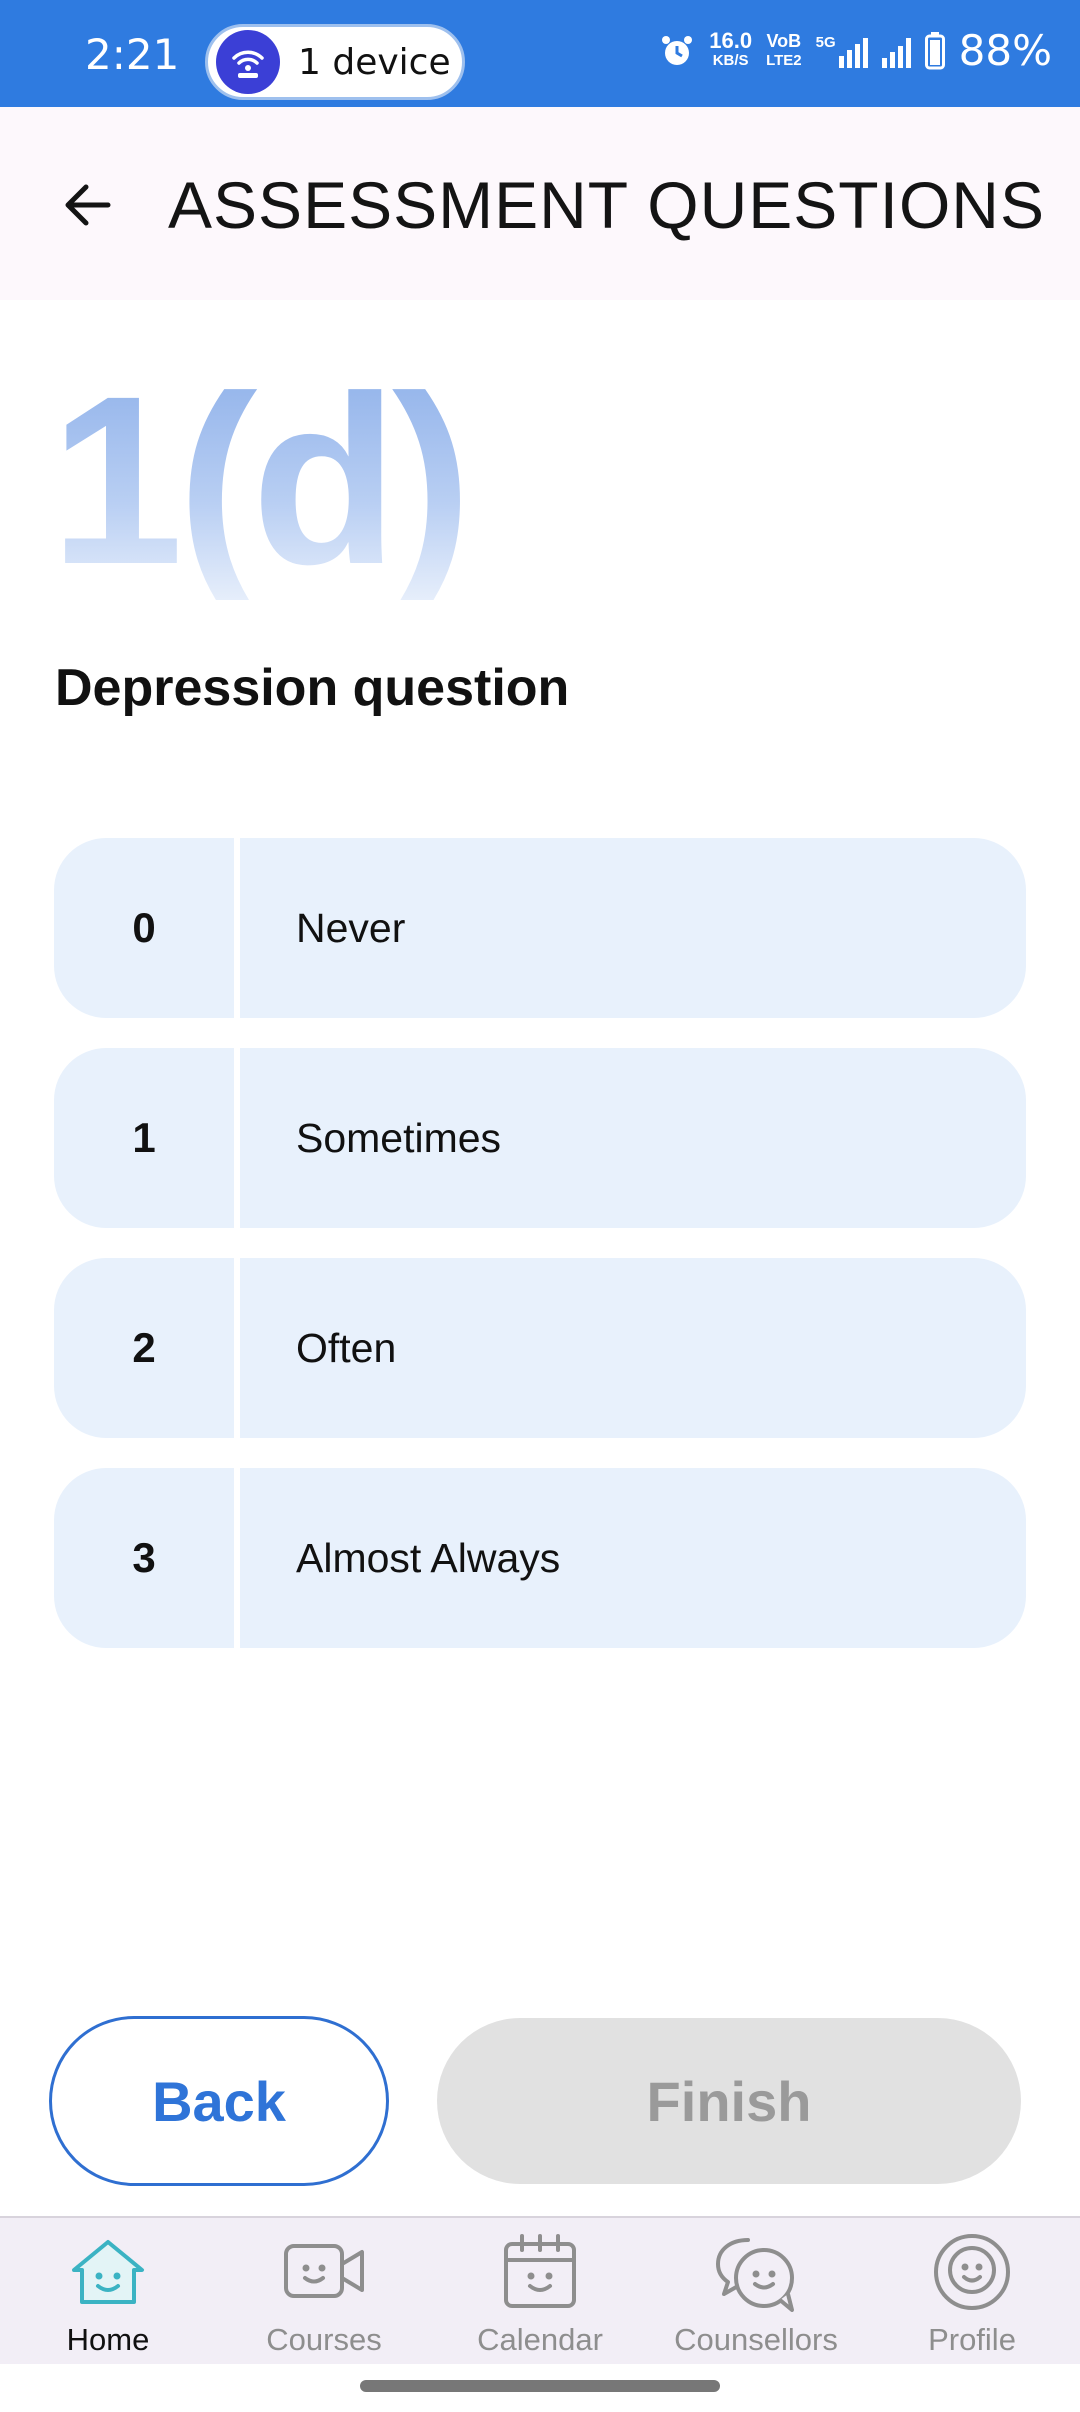 Image resolution: width=1080 pixels, height=2412 pixels. Describe the element at coordinates (88, 205) in the screenshot. I see `back-arrow-icon` at that location.